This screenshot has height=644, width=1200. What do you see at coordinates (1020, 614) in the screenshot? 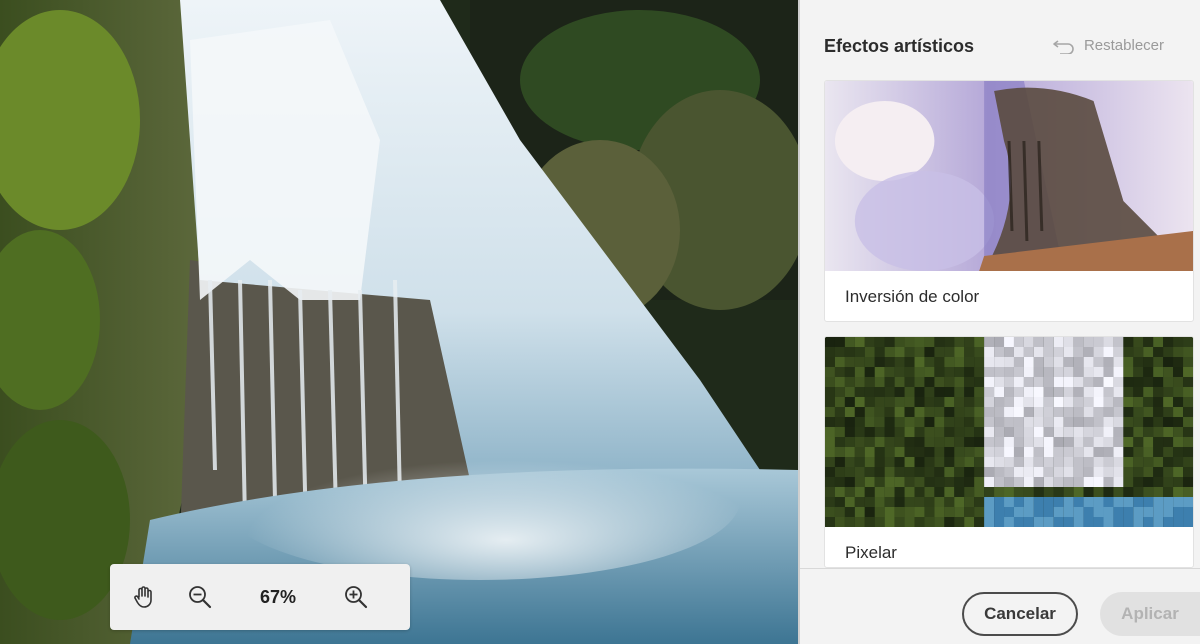
I see `cancel-button: Cancelar` at bounding box center [1020, 614].